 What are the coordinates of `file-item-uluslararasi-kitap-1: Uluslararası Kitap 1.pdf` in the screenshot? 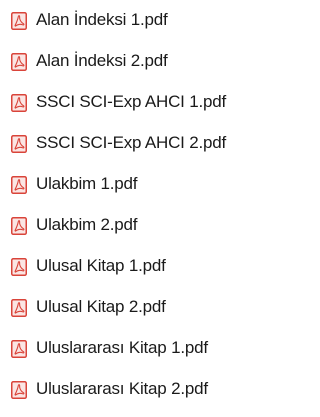 It's located at (129, 348).